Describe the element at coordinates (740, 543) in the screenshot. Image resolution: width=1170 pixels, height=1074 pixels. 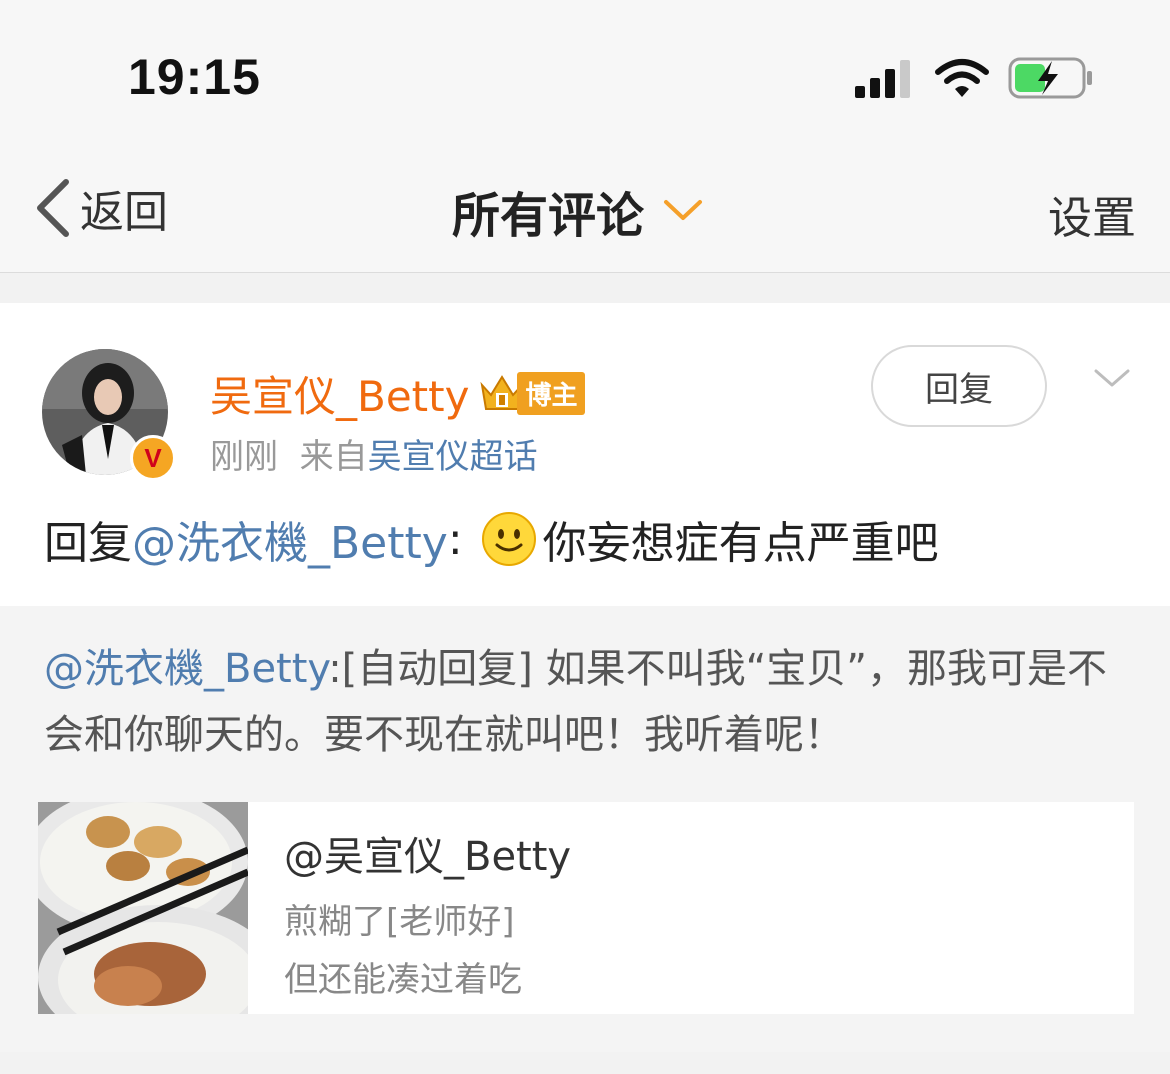
I see `comment-body: 你妄想症有点严重吧` at that location.